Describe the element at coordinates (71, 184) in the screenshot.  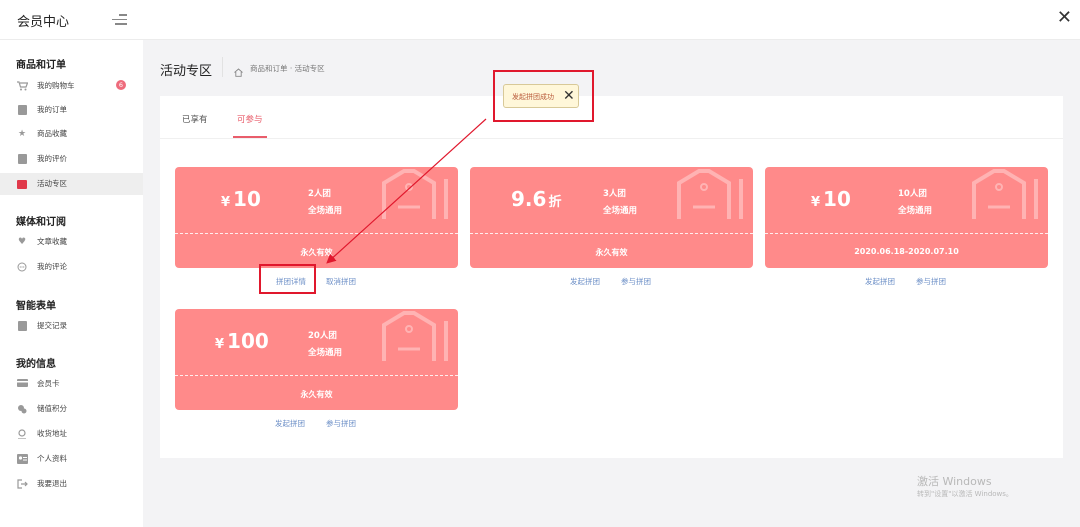
I see `sidebar-item-activity: 活动专区` at that location.